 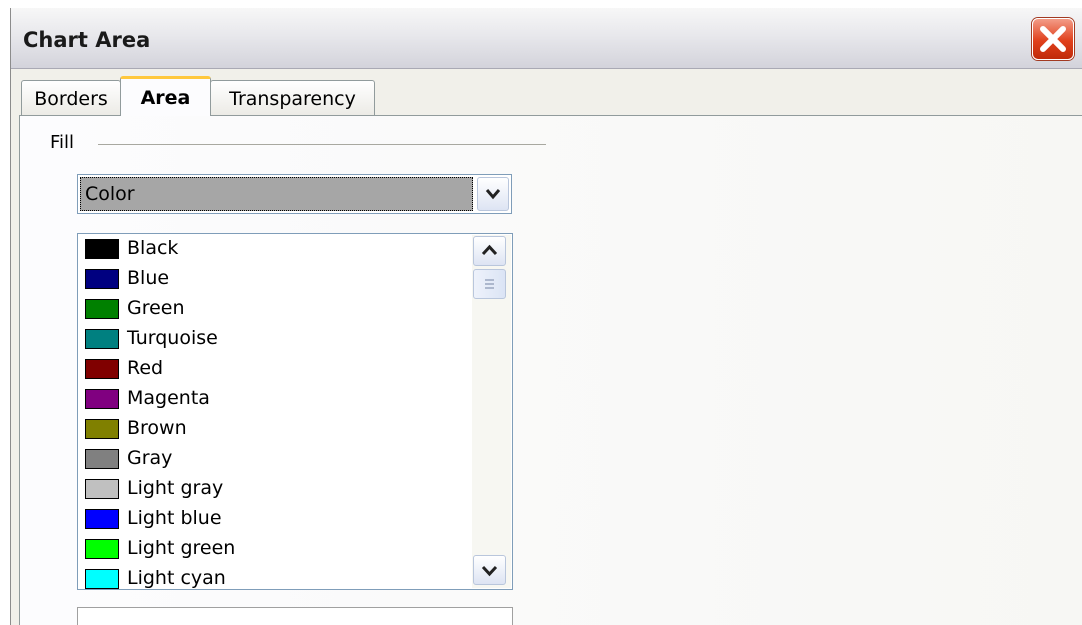 I want to click on grip-icon, so click(x=489, y=284).